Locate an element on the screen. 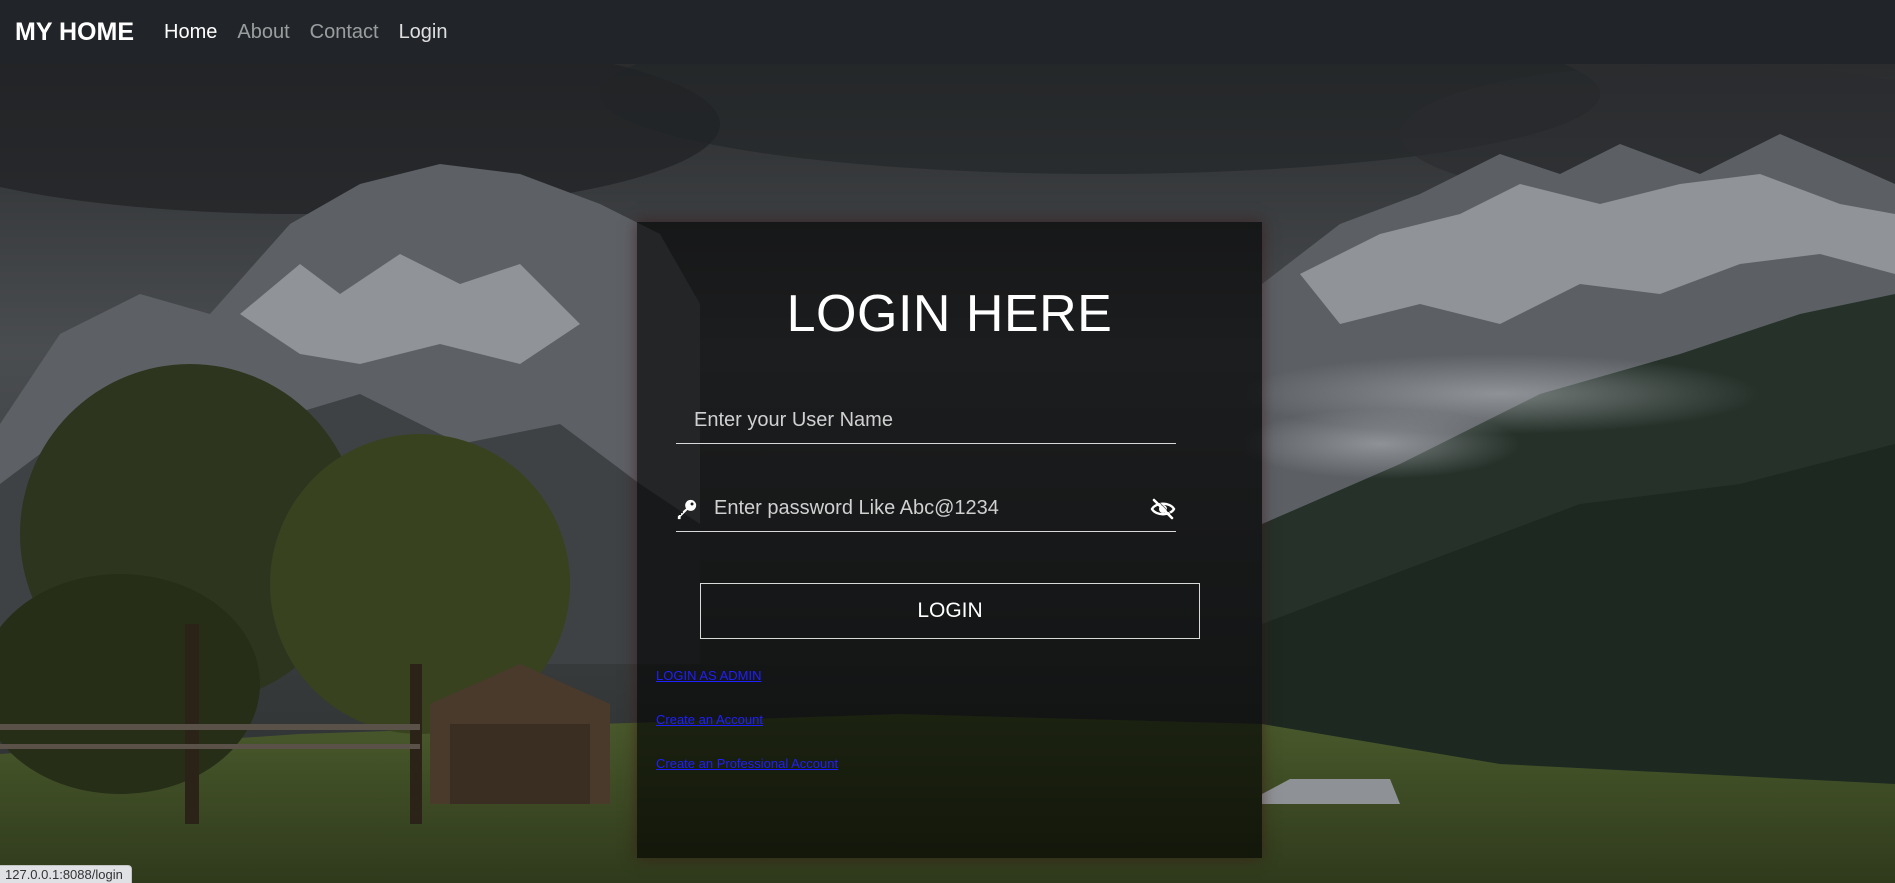 This screenshot has width=1895, height=883. login-button: LOGIN is located at coordinates (950, 611).